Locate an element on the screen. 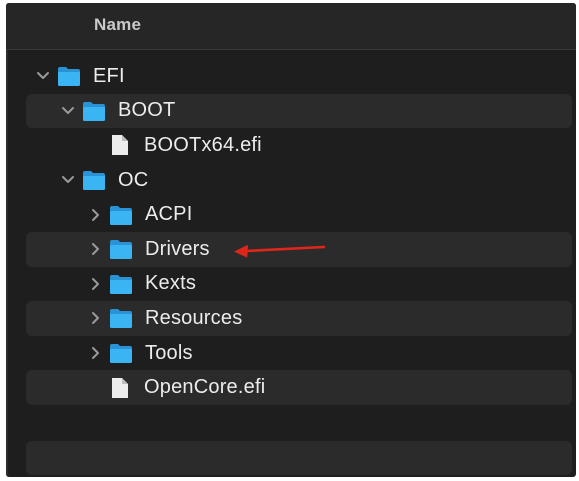 The height and width of the screenshot is (481, 579). tree-item-label: OC is located at coordinates (133, 179).